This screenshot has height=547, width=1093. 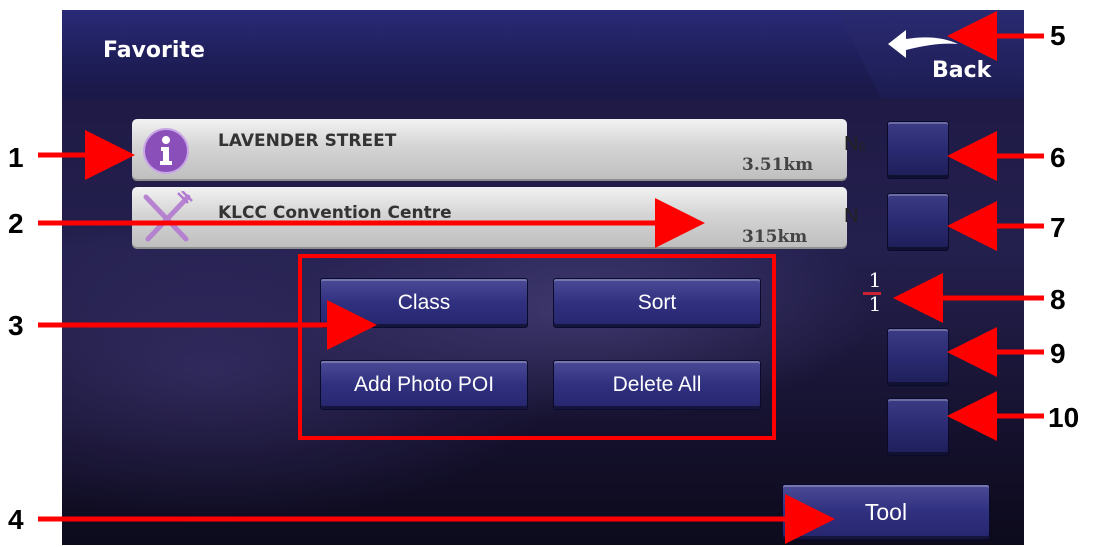 I want to click on sort-button: Sort, so click(x=657, y=303).